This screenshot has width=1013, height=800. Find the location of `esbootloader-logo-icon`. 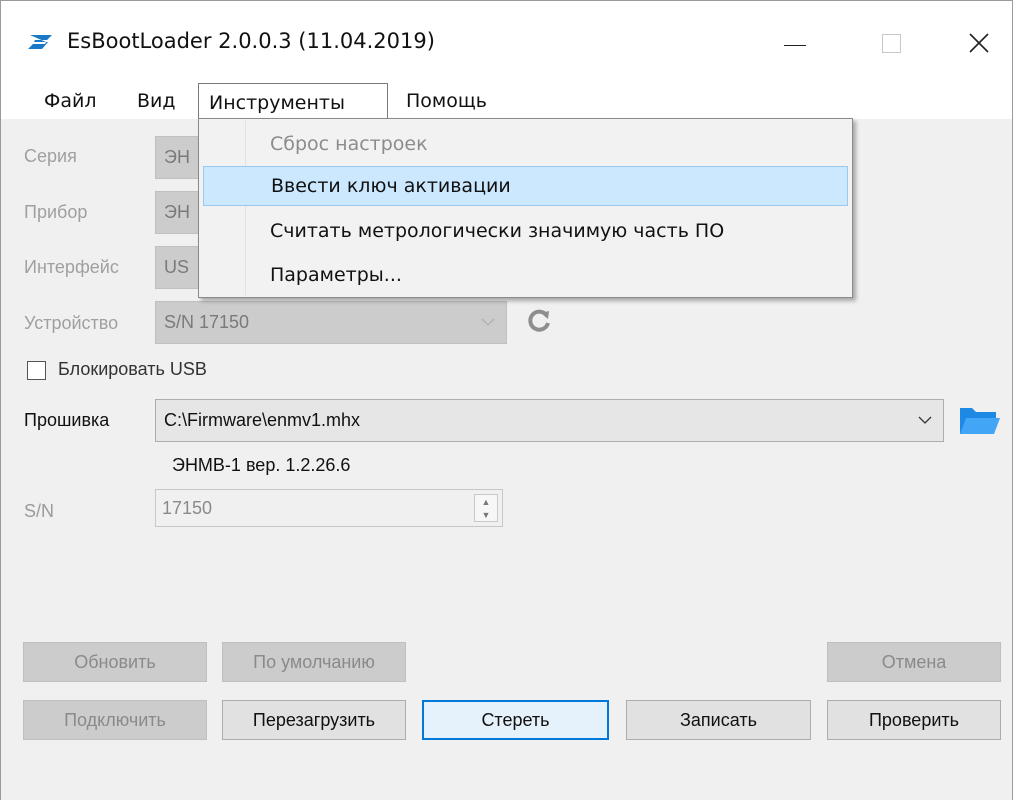

esbootloader-logo-icon is located at coordinates (40, 42).